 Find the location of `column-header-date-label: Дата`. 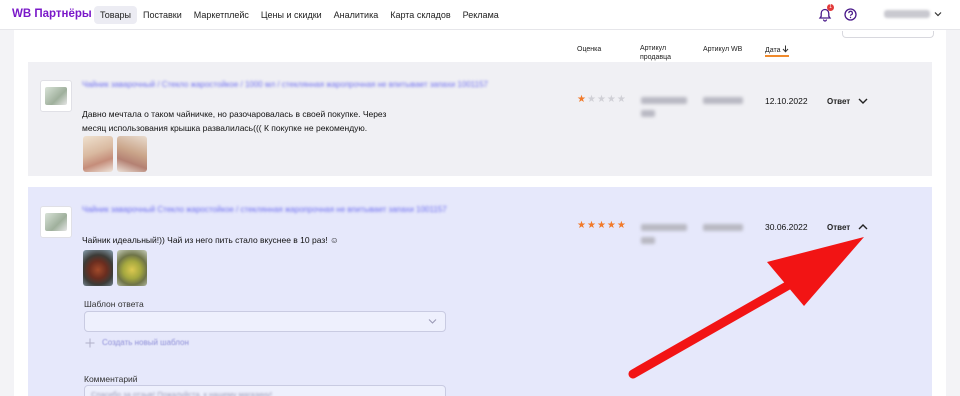

column-header-date-label: Дата is located at coordinates (773, 50).